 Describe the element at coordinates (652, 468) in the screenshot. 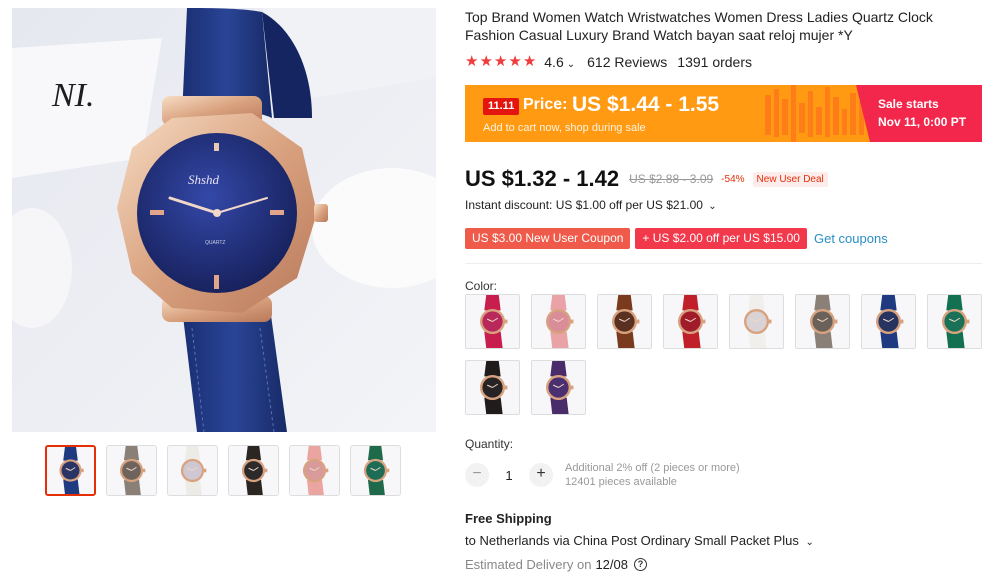

I see `bulk-discount-note: Additional 2% off (2 pieces or more)` at that location.